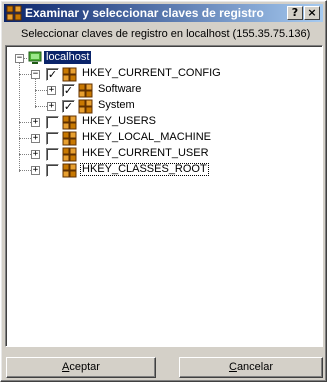 The width and height of the screenshot is (327, 382). I want to click on tree-node-hkey-local-machine: HKEY_LOCAL_MACHINE, so click(146, 137).